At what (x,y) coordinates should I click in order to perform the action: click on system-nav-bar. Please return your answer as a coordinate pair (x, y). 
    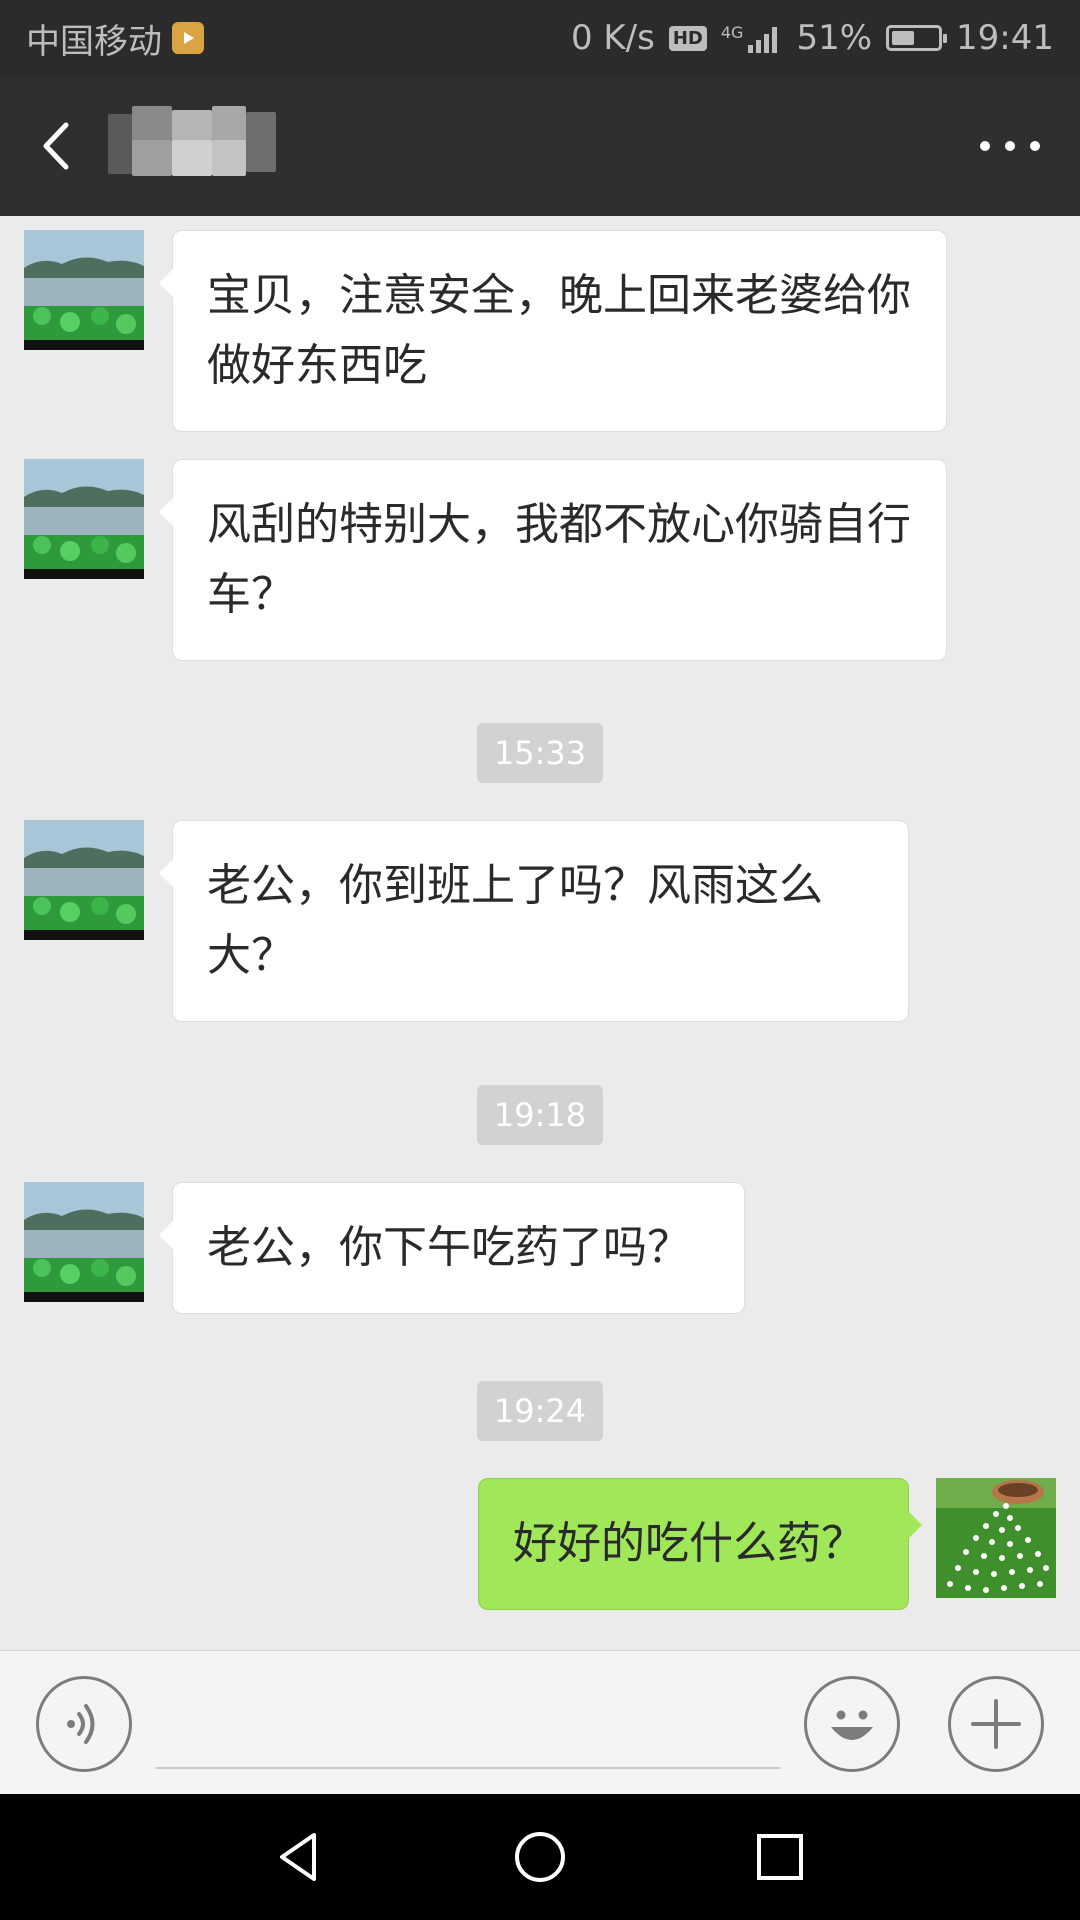
    Looking at the image, I should click on (540, 1857).